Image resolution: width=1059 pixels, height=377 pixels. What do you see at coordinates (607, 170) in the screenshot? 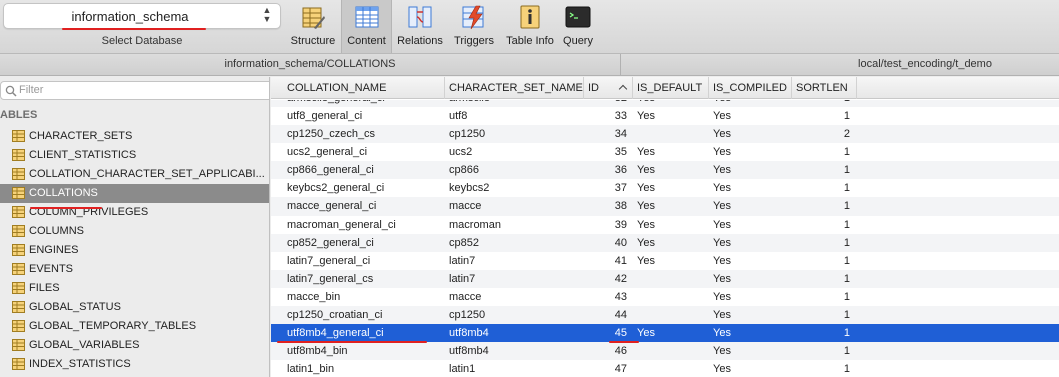
I see `table-cell: 36` at bounding box center [607, 170].